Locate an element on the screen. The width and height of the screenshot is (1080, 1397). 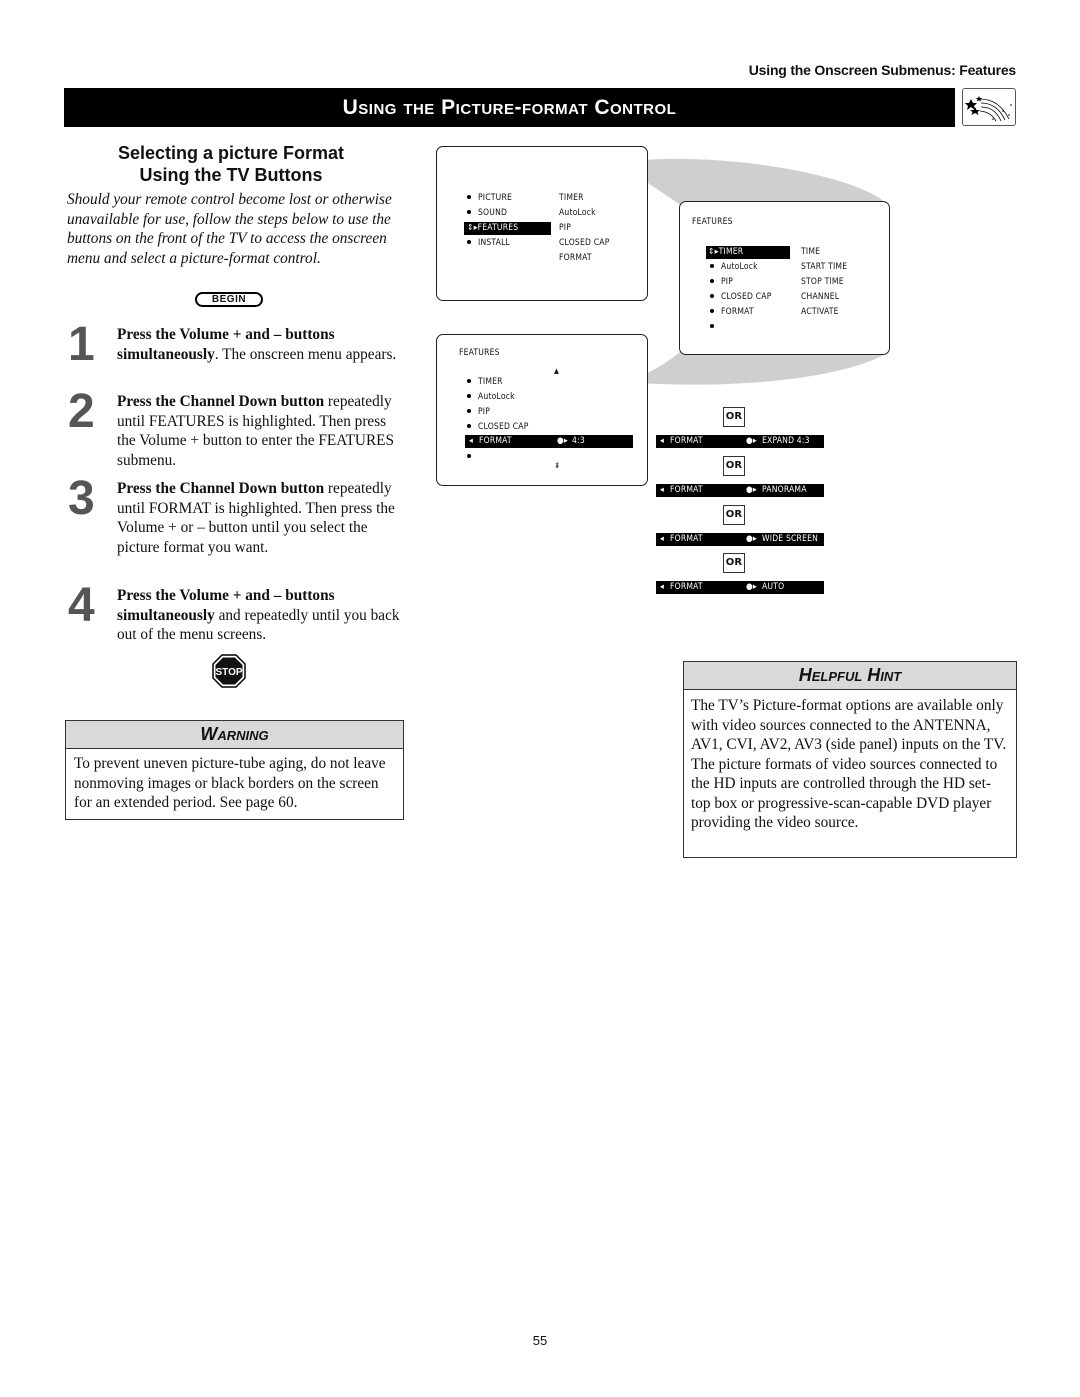
submenu-item: CLOSED CAP is located at coordinates (584, 243).